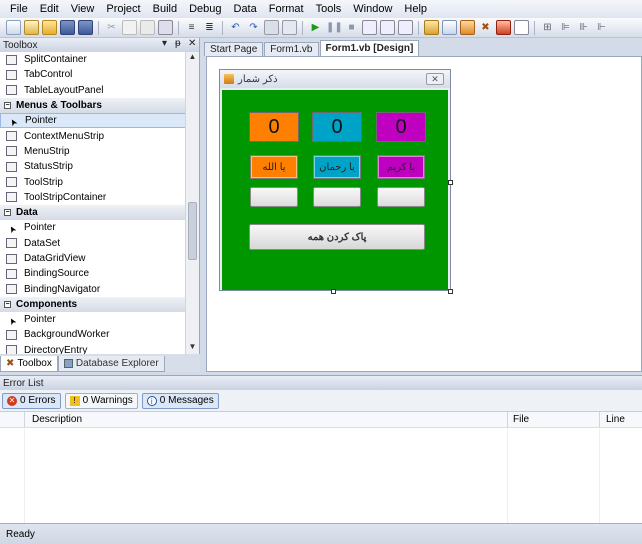 The image size is (642, 544). I want to click on toolbox-item: DirectoryEntry, so click(93, 348).